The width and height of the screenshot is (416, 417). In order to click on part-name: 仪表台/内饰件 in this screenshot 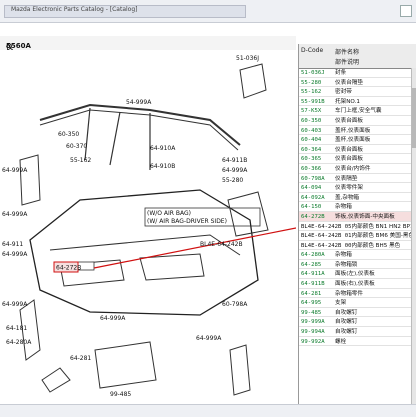, I will do `click(353, 168)`.